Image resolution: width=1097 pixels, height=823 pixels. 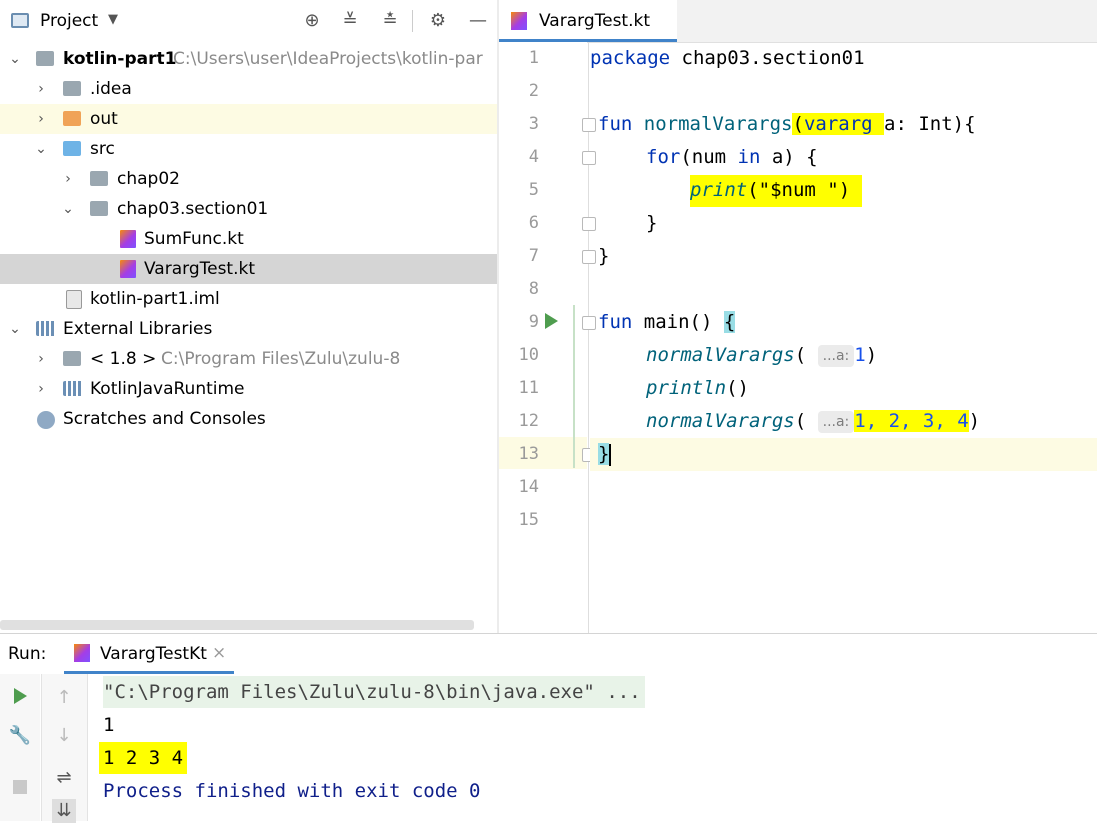 What do you see at coordinates (248, 21) in the screenshot?
I see `project-panel-header: Project ▼ ⊕ ≚ ≛ ⚙ —` at bounding box center [248, 21].